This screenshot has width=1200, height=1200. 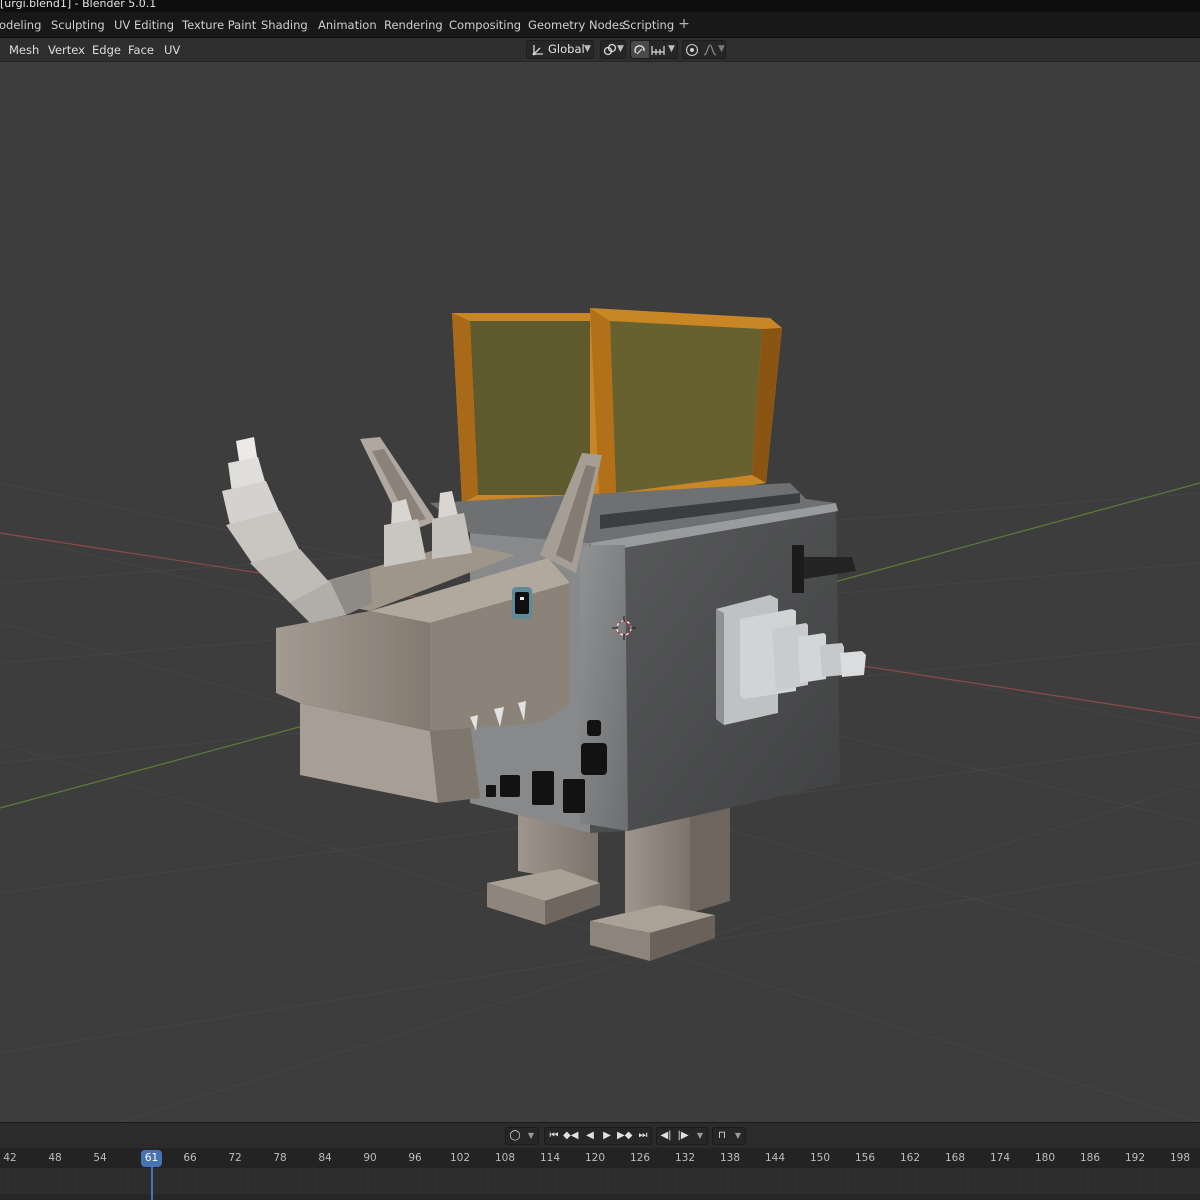 I want to click on tab-texture-paint: Texture Paint, so click(x=219, y=26).